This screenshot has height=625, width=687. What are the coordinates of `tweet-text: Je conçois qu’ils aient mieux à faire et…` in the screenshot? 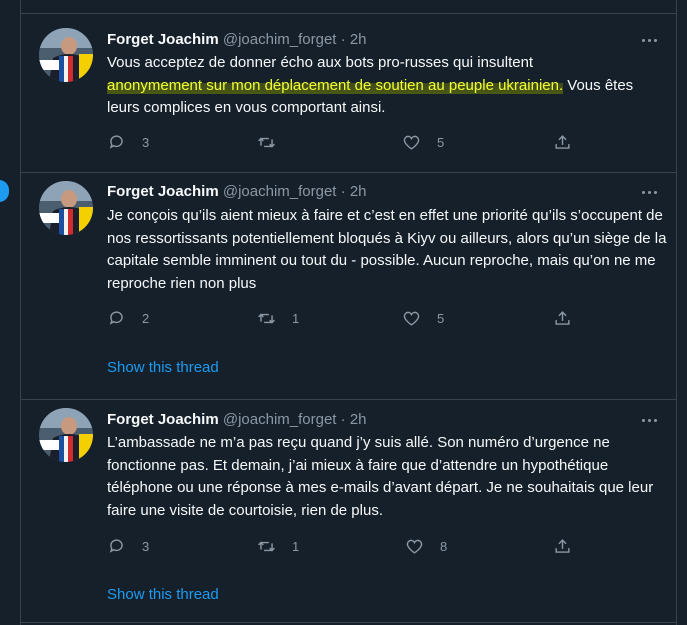 It's located at (387, 249).